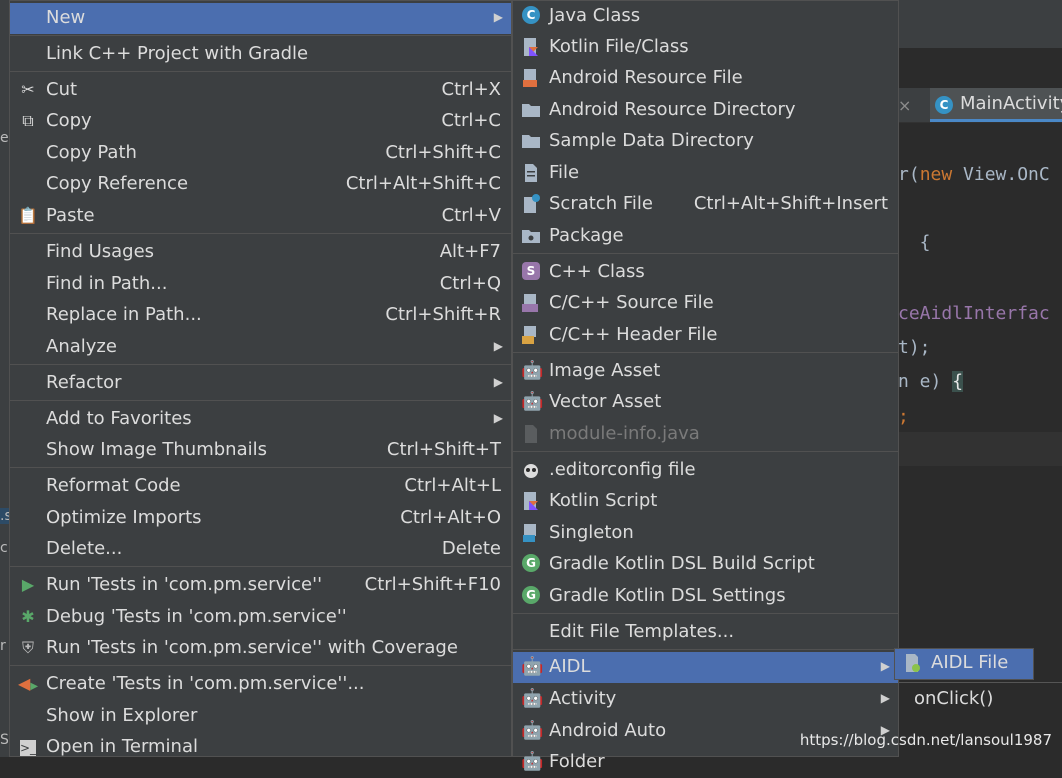  Describe the element at coordinates (705, 110) in the screenshot. I see `menu-item-android-resource-directory: Android Resource Directory` at that location.